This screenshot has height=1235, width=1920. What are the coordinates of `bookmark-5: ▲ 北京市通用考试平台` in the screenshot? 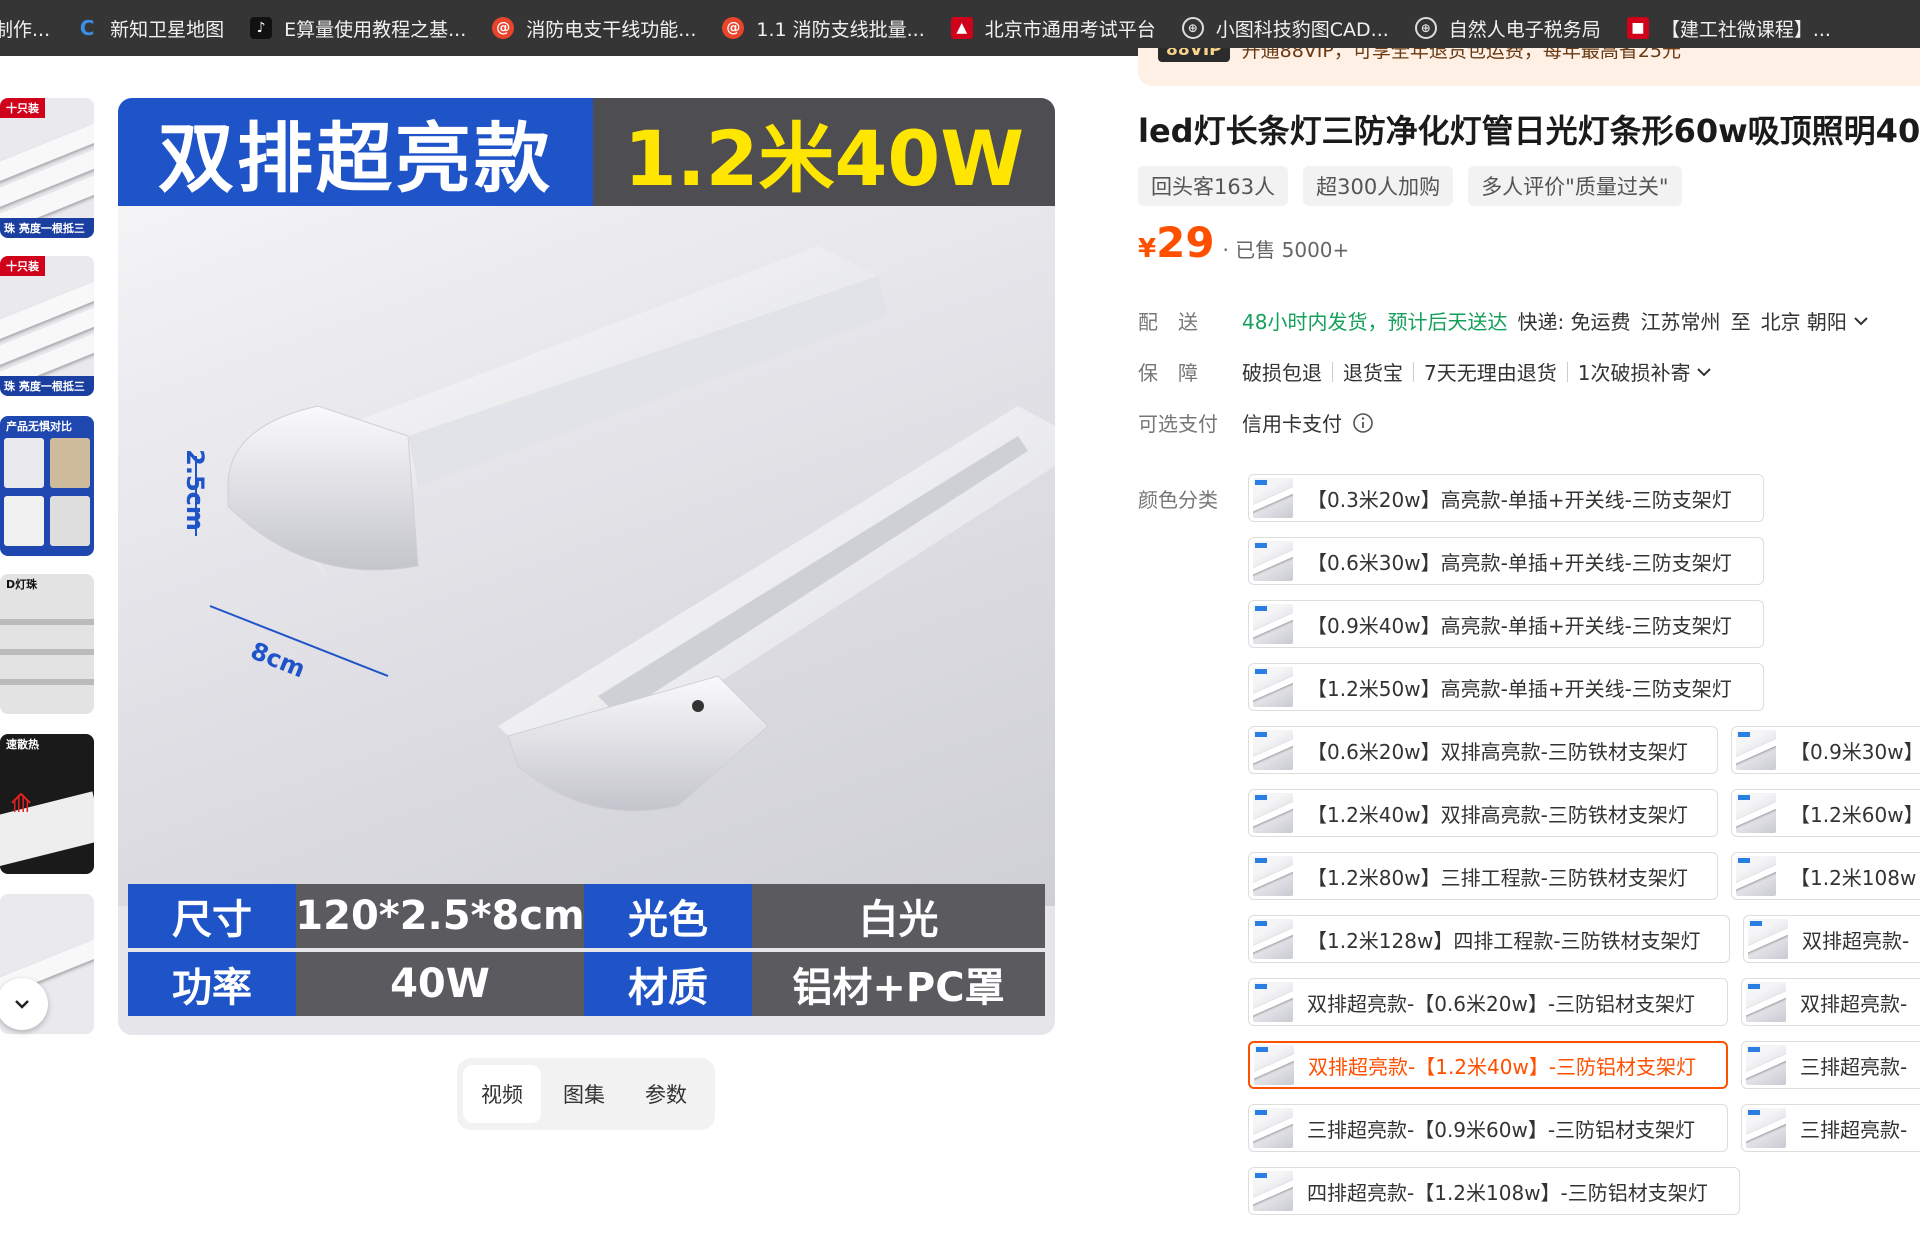 It's located at (1053, 28).